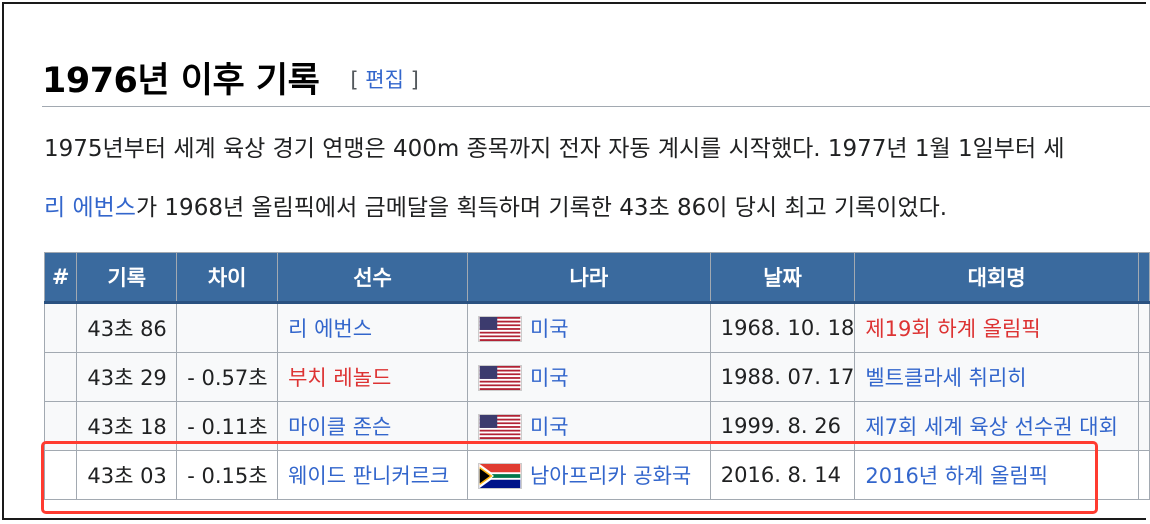  Describe the element at coordinates (368, 476) in the screenshot. I see `athlete-link: 웨이드 판니커르크` at that location.